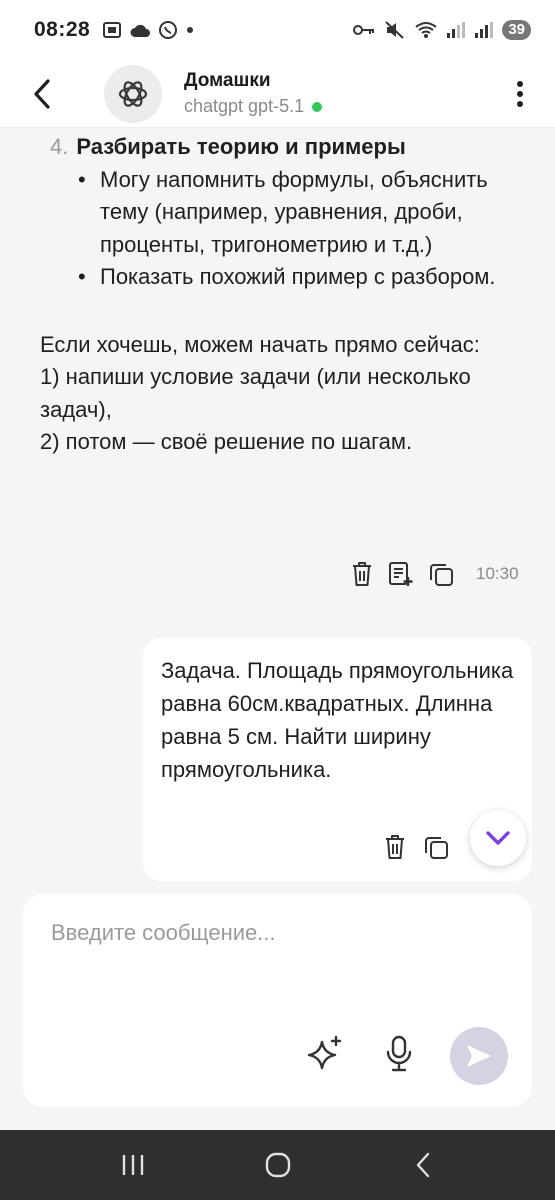 The height and width of the screenshot is (1200, 555). I want to click on list-title: Разбирать теорию и примеры, so click(241, 146).